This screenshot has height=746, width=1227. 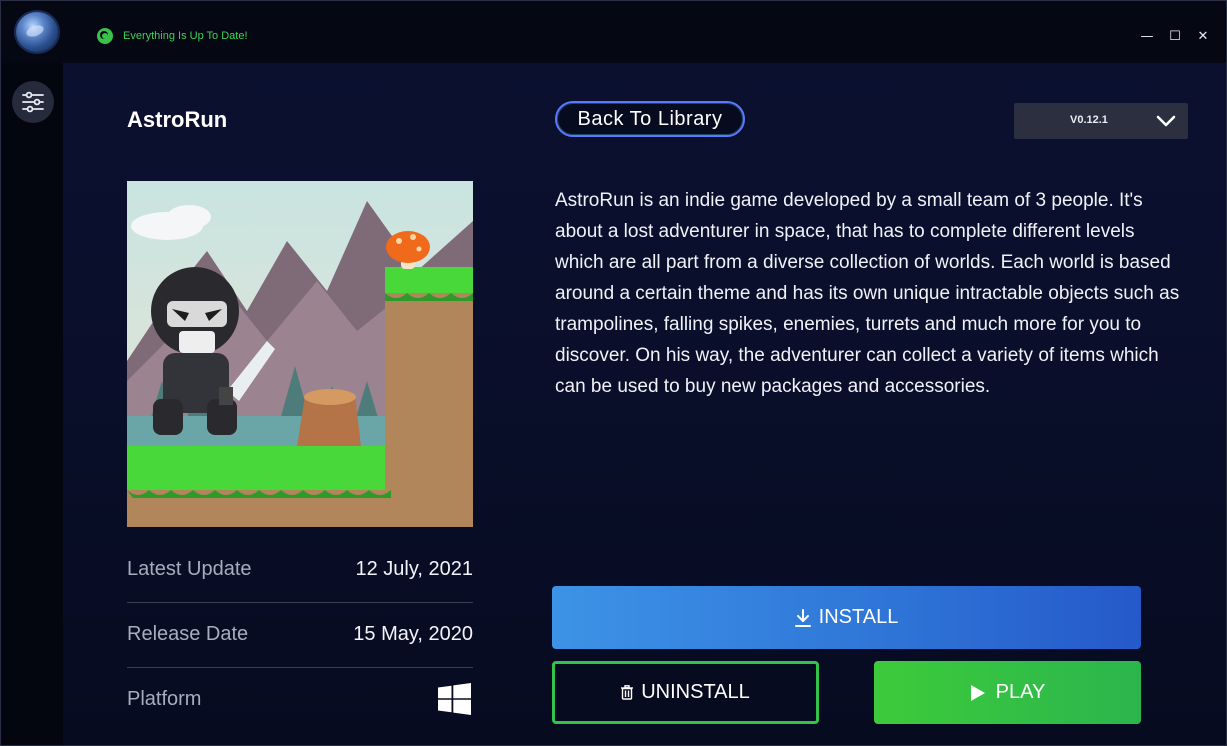 What do you see at coordinates (1089, 120) in the screenshot?
I see `version-value: V0.12.1` at bounding box center [1089, 120].